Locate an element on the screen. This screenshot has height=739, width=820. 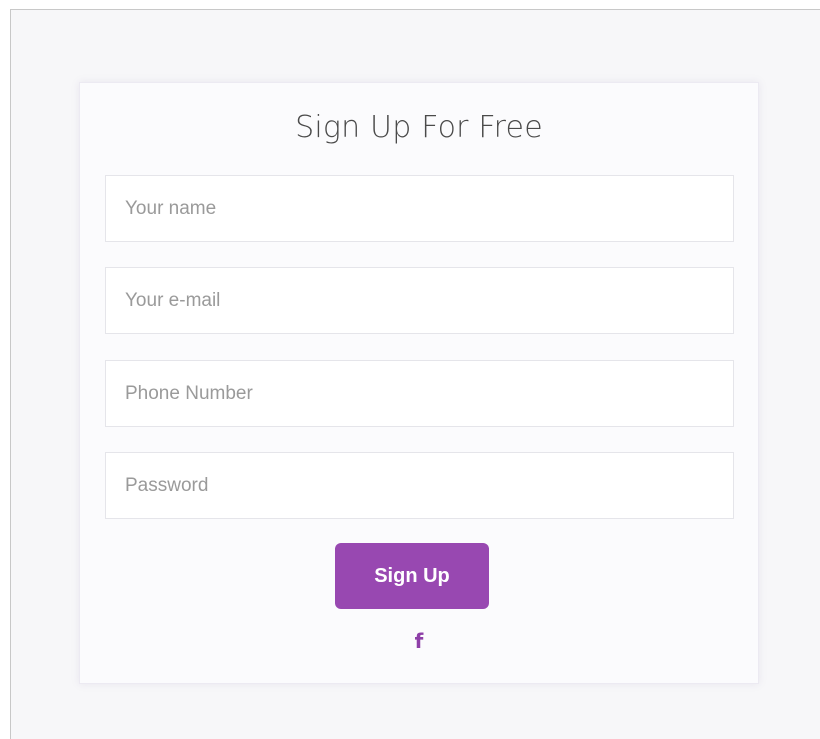
facebook-icon: f is located at coordinates (419, 641).